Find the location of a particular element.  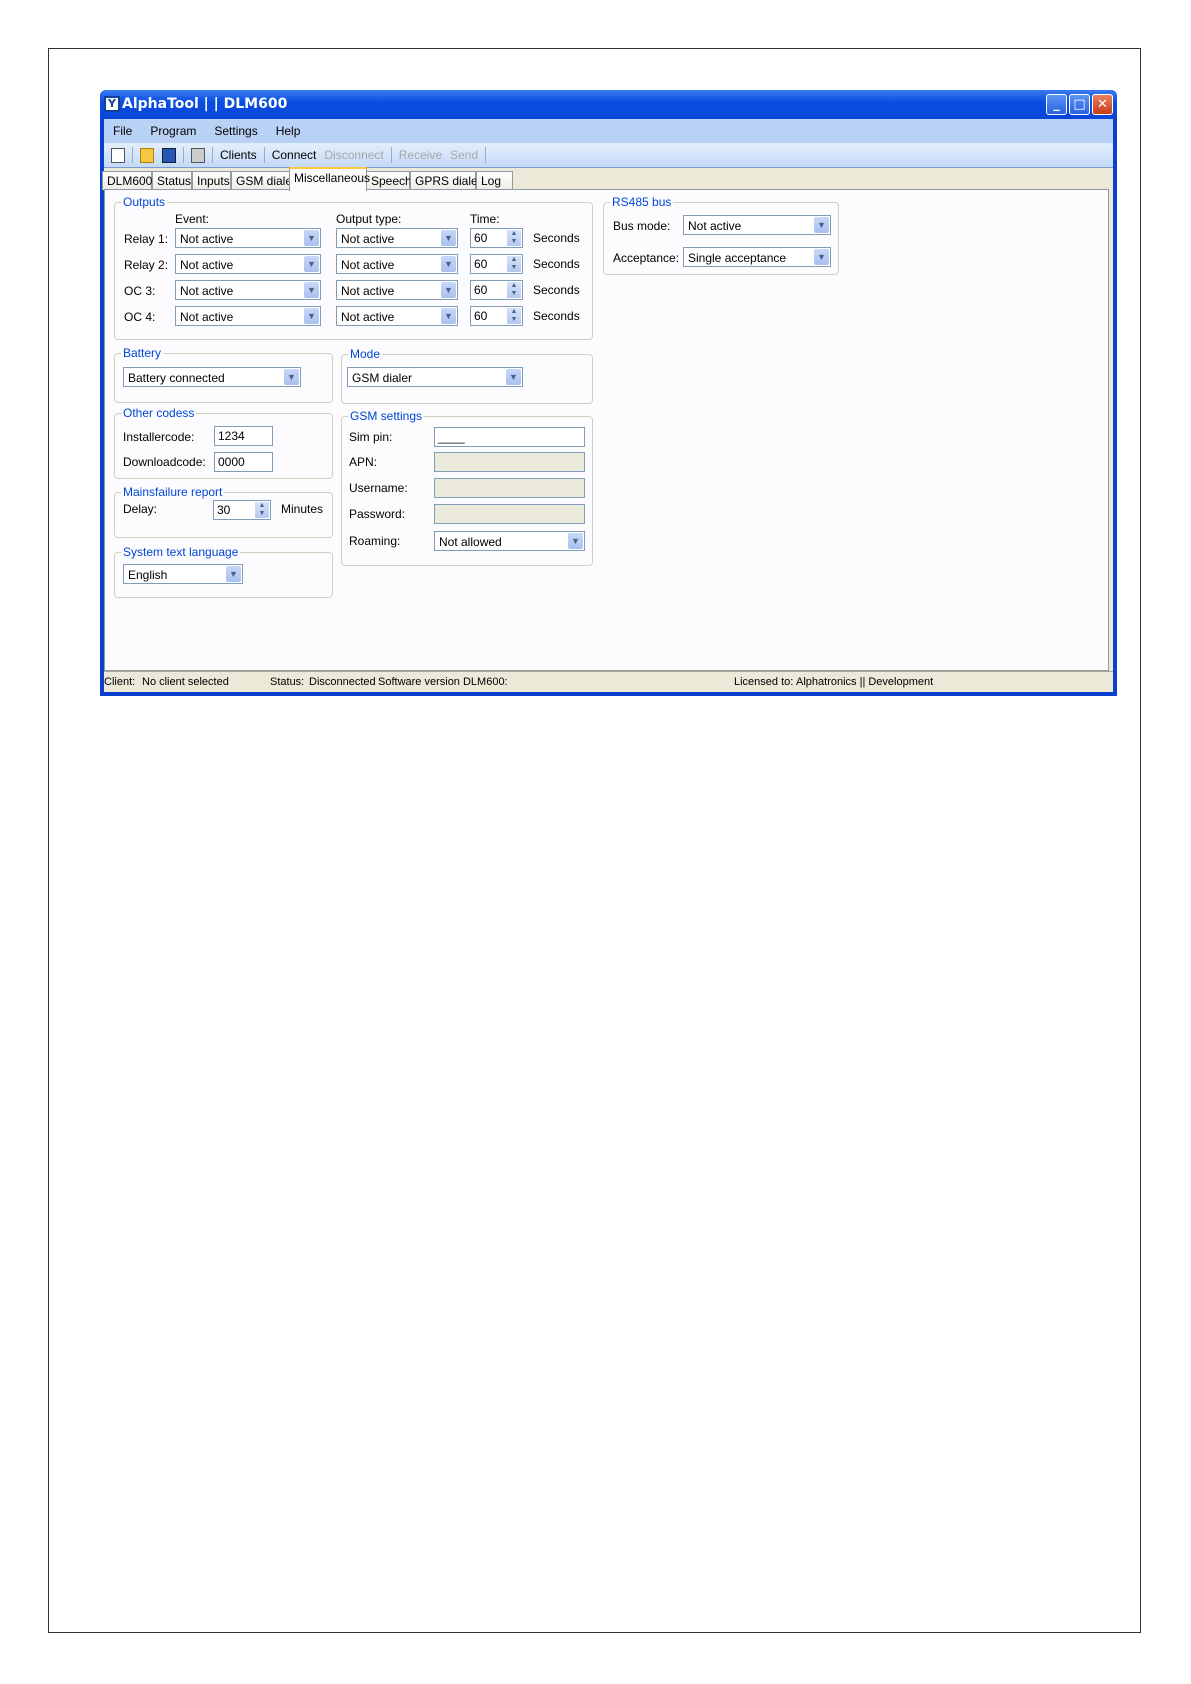

seconds-label: Seconds is located at coordinates (556, 290).